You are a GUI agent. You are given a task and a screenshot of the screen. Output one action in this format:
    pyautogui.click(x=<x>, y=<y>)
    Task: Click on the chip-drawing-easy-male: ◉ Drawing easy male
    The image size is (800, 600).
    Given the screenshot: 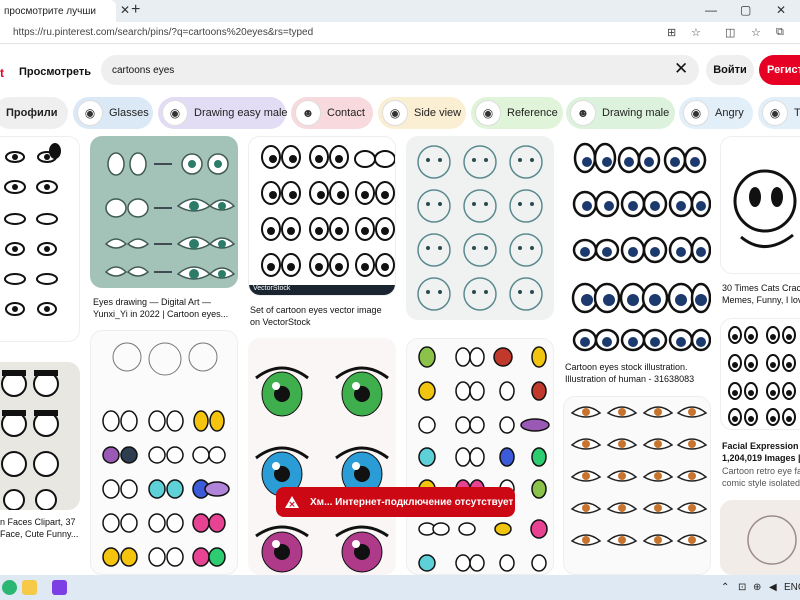 What is the action you would take?
    pyautogui.click(x=223, y=113)
    